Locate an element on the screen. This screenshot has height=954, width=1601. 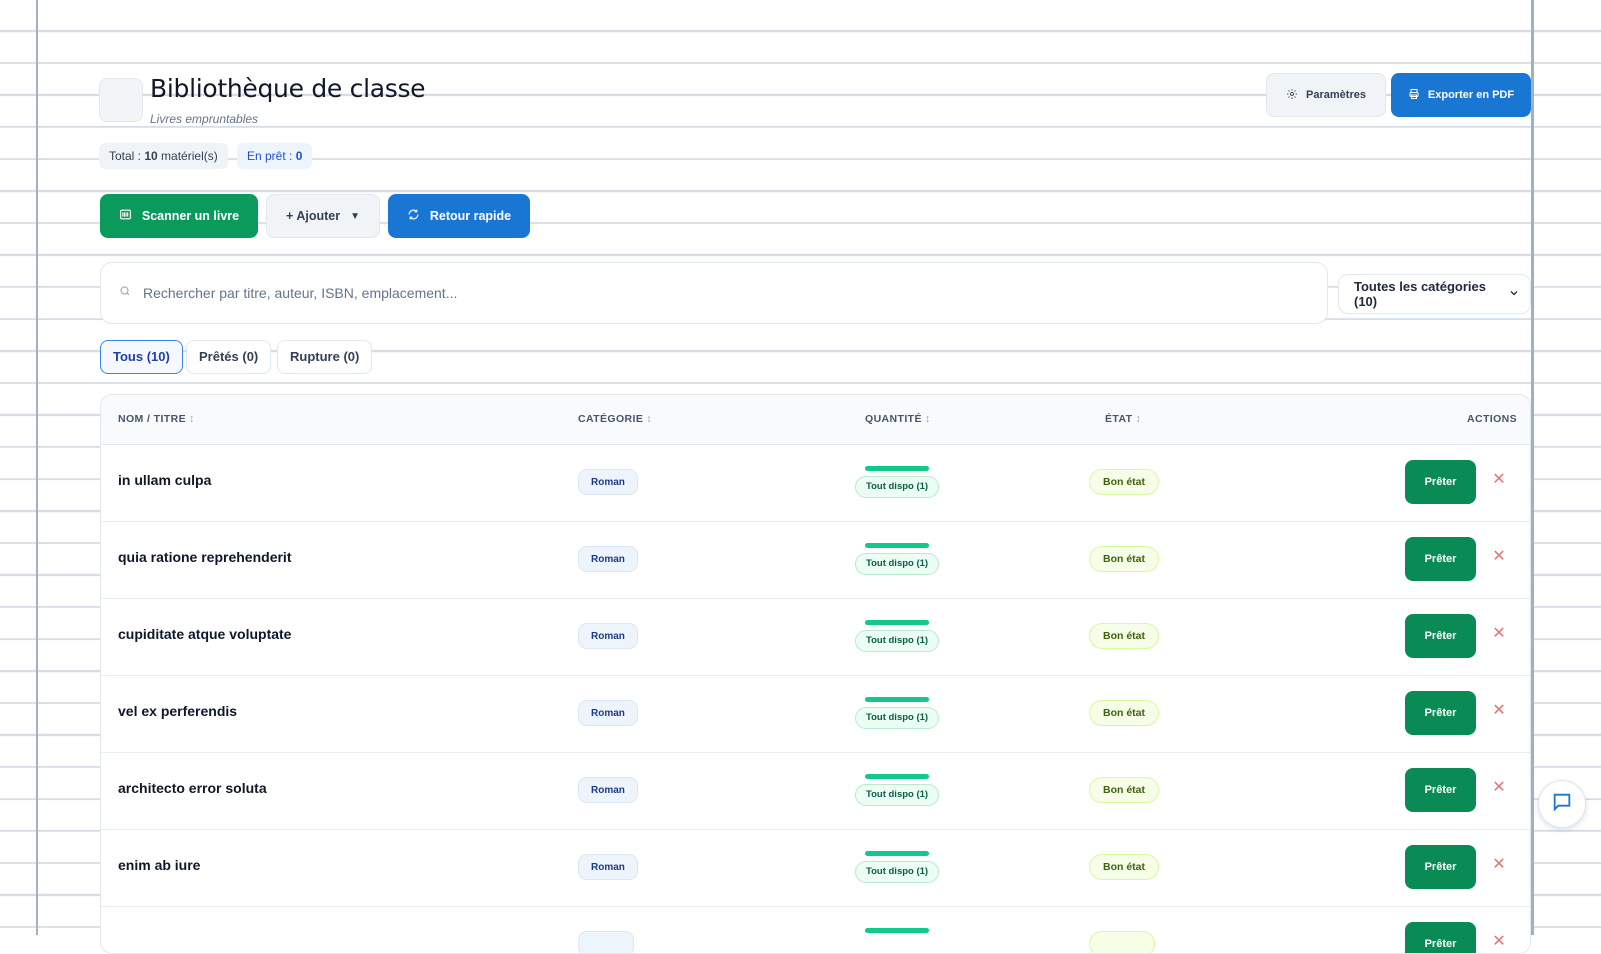
settings-button: Paramètres is located at coordinates (1326, 95).